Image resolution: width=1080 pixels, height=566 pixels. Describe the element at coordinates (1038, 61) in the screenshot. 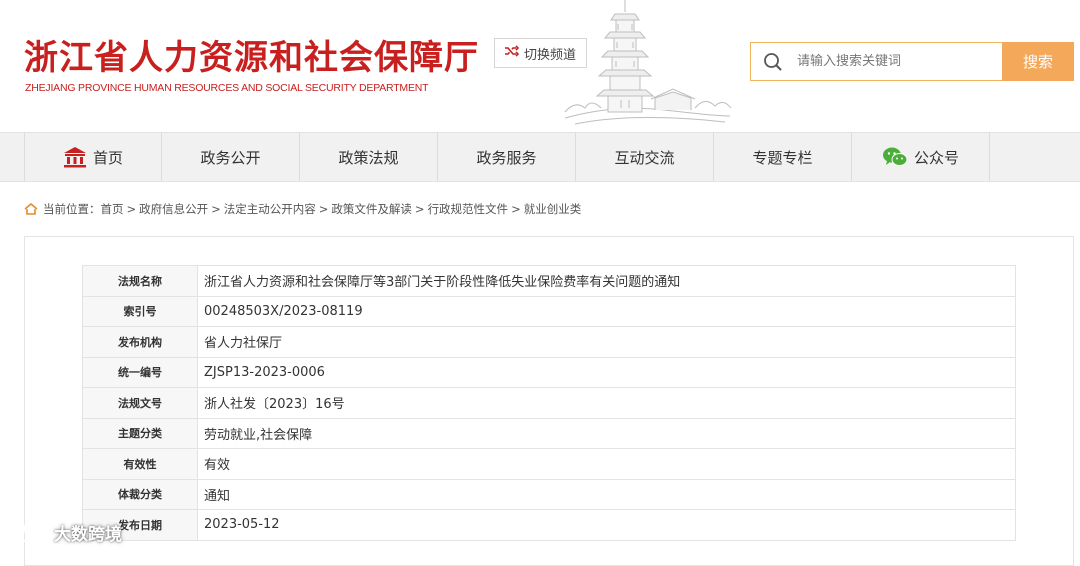

I see `search-button: 搜索` at that location.